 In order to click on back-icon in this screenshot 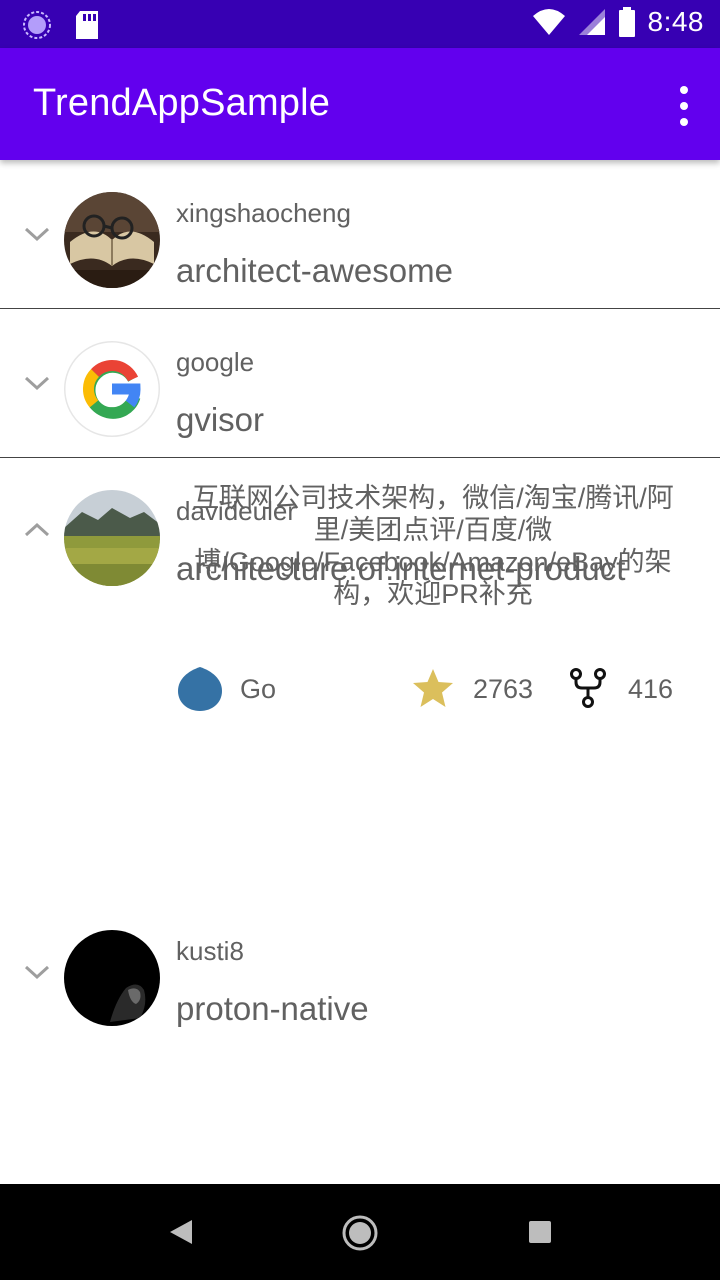, I will do `click(181, 1232)`.